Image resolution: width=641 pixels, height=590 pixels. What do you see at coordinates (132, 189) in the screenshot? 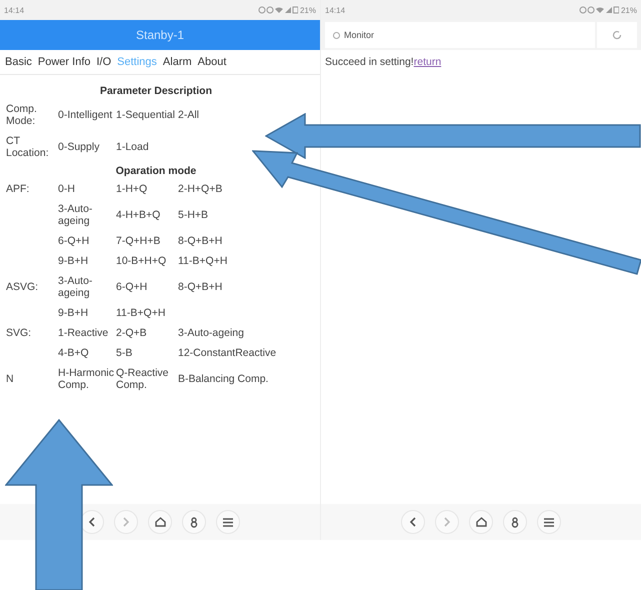
I see `table-cell: 1-H+Q` at bounding box center [132, 189].